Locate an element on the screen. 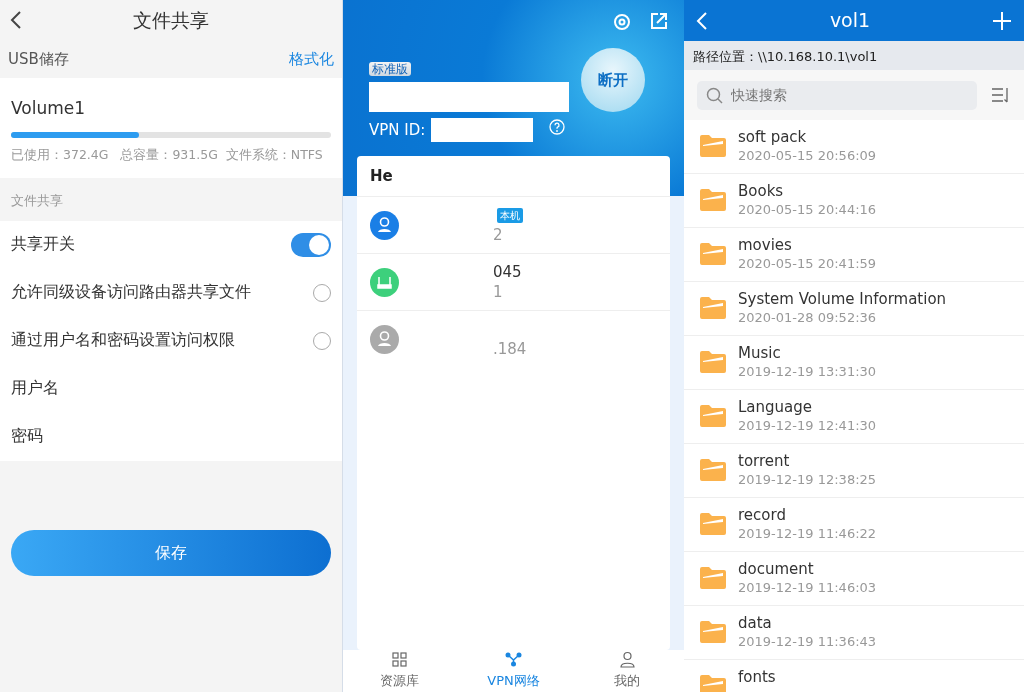  search-field: 快速搜索 is located at coordinates (837, 95).